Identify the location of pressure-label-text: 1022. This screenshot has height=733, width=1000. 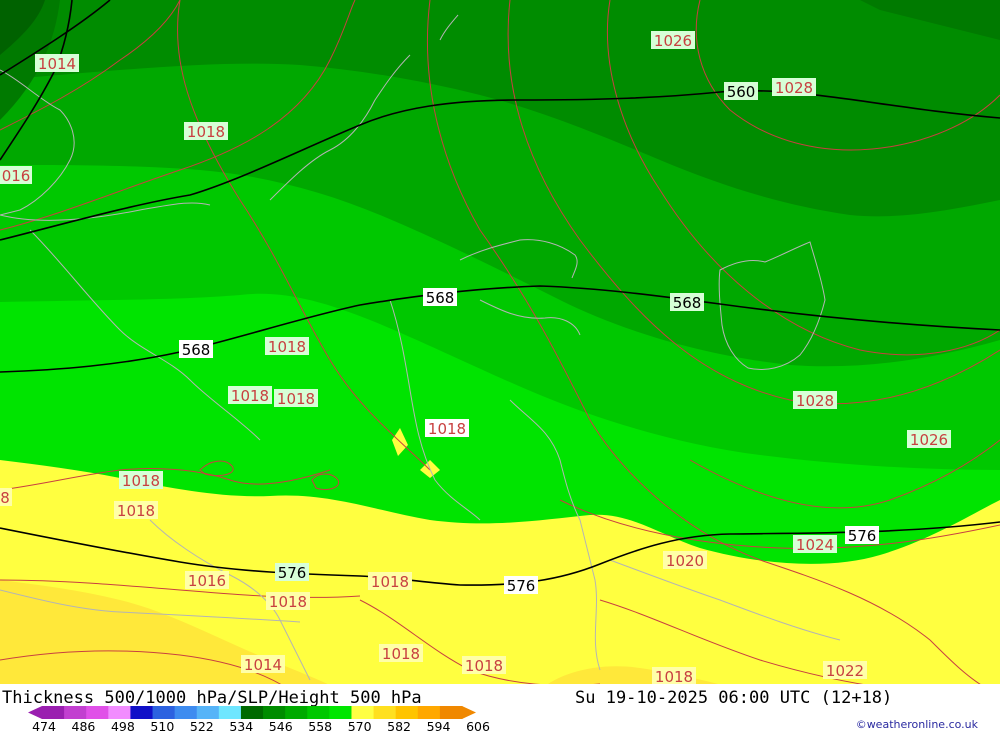
(845, 671).